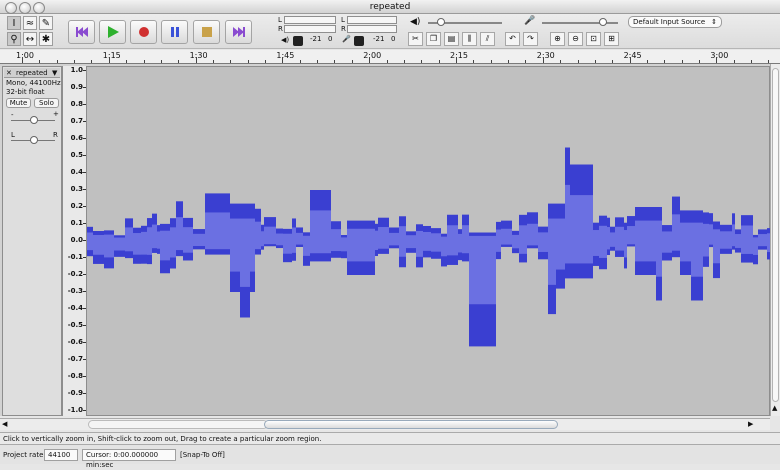  I want to click on zoom-tool-icon: ⚲, so click(14, 39).